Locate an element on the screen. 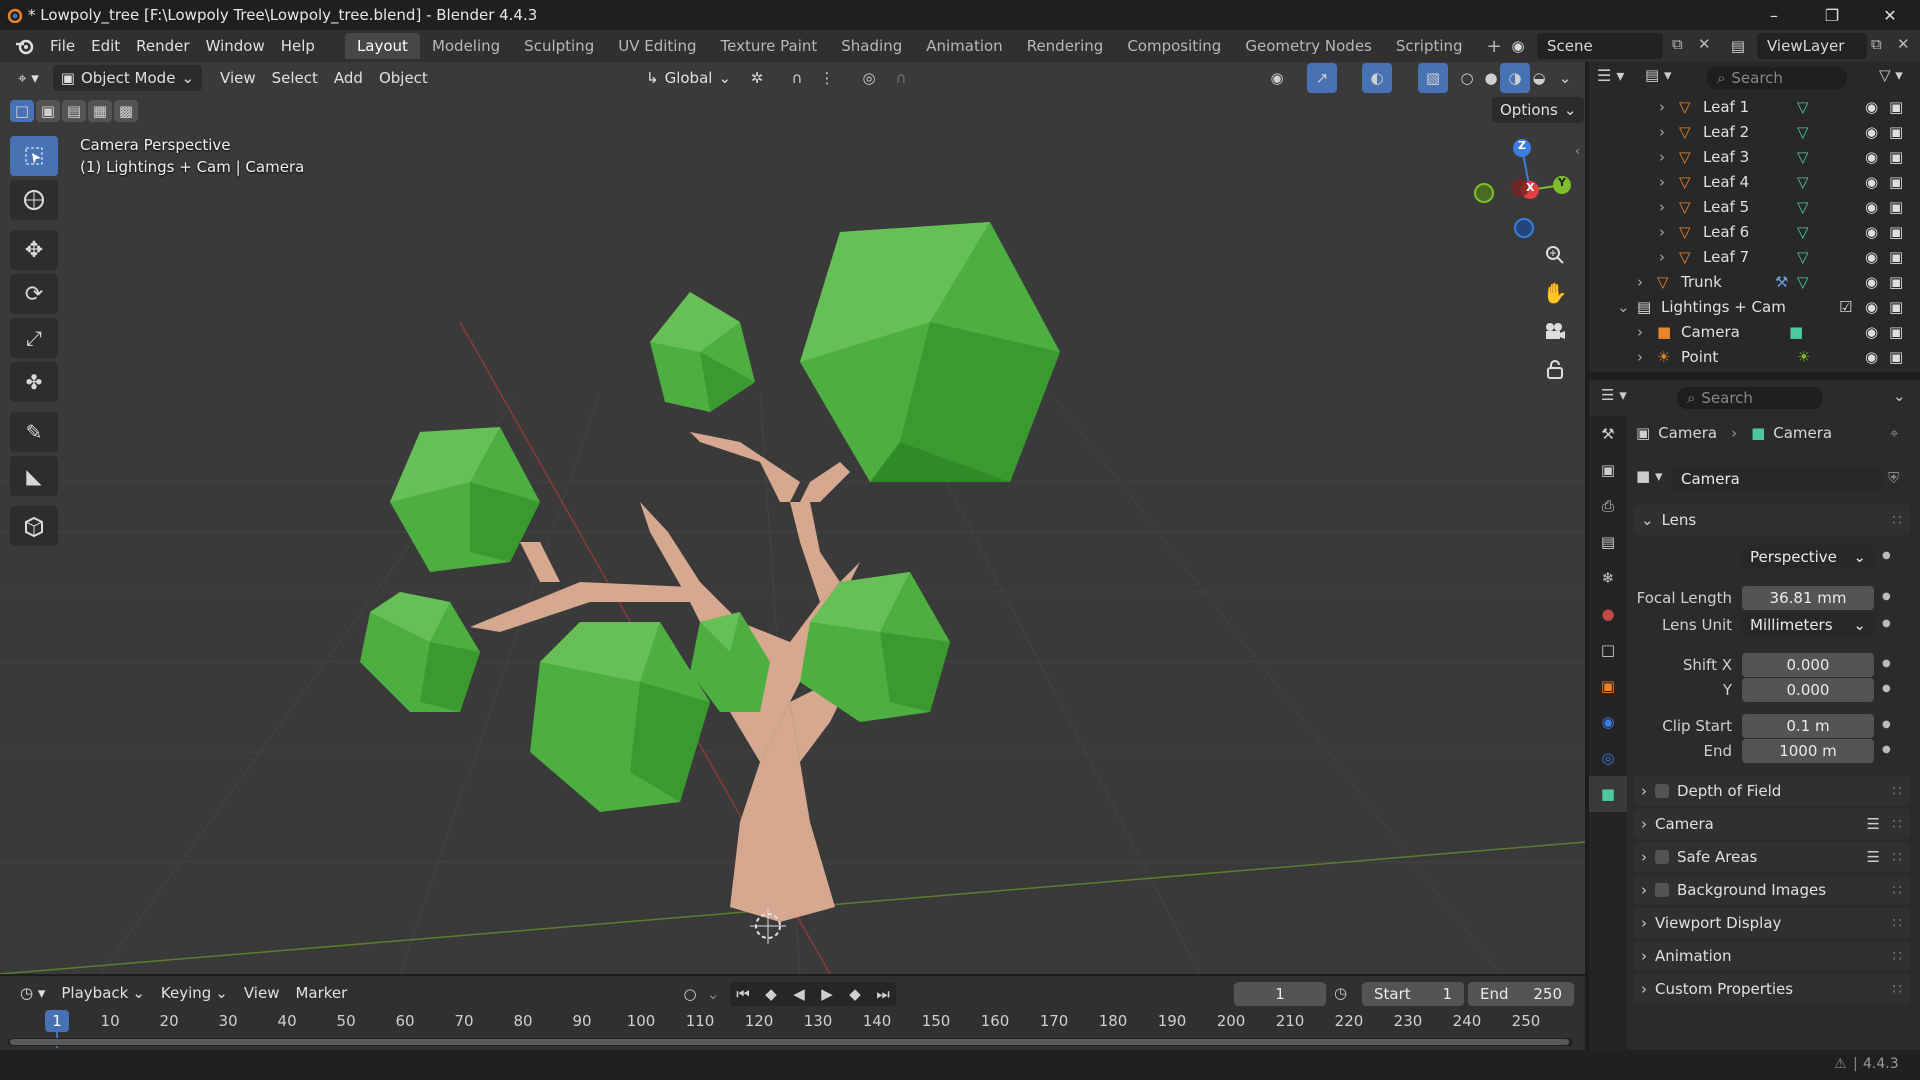  auto-keying-record-icon: ○ is located at coordinates (690, 994).